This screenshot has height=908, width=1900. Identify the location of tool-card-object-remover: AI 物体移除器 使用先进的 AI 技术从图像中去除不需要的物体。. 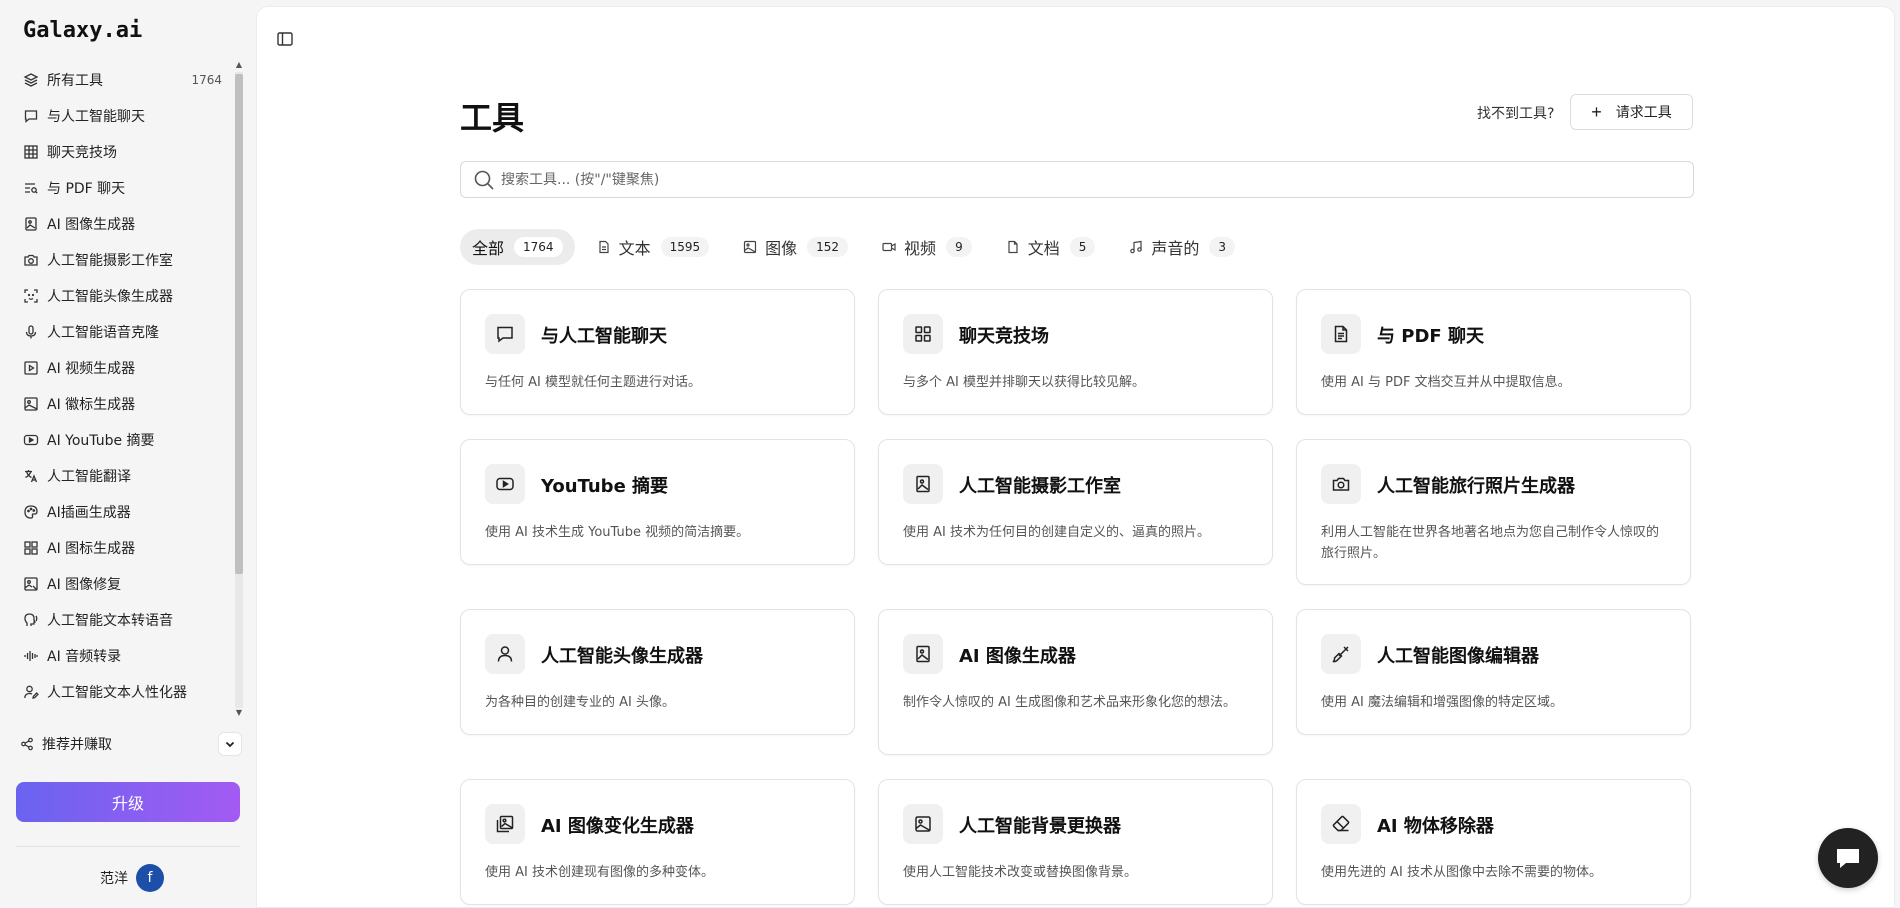
(1493, 842).